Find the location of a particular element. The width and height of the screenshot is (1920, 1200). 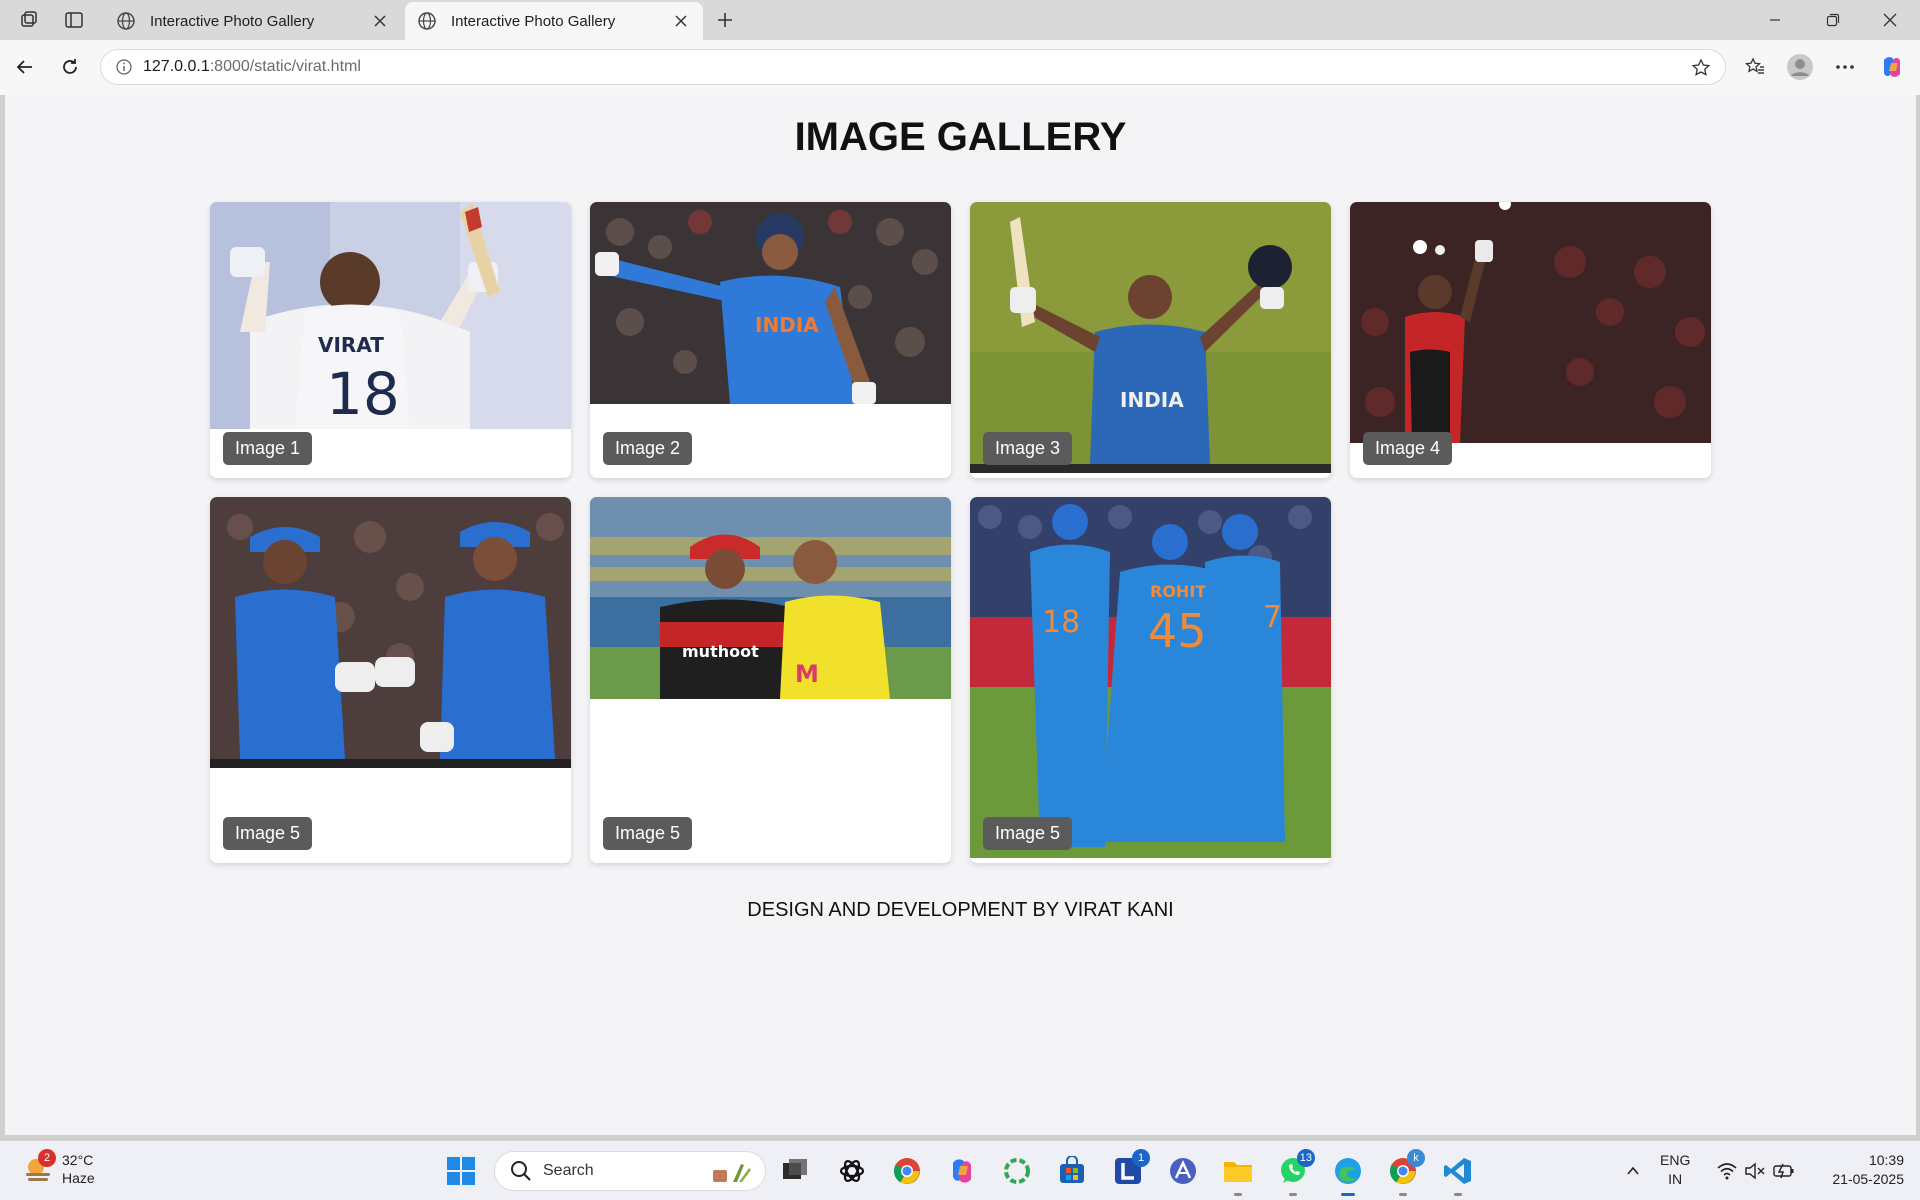

copilot-app-icon is located at coordinates (962, 1171).